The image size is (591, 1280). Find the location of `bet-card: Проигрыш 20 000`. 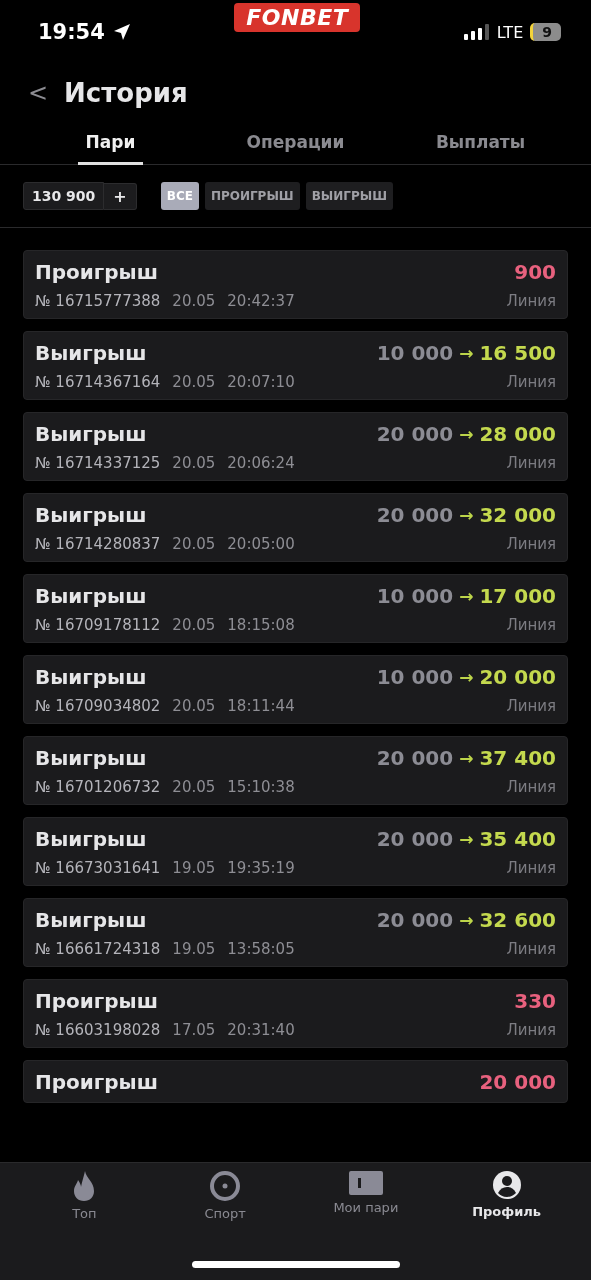

bet-card: Проигрыш 20 000 is located at coordinates (295, 1081).